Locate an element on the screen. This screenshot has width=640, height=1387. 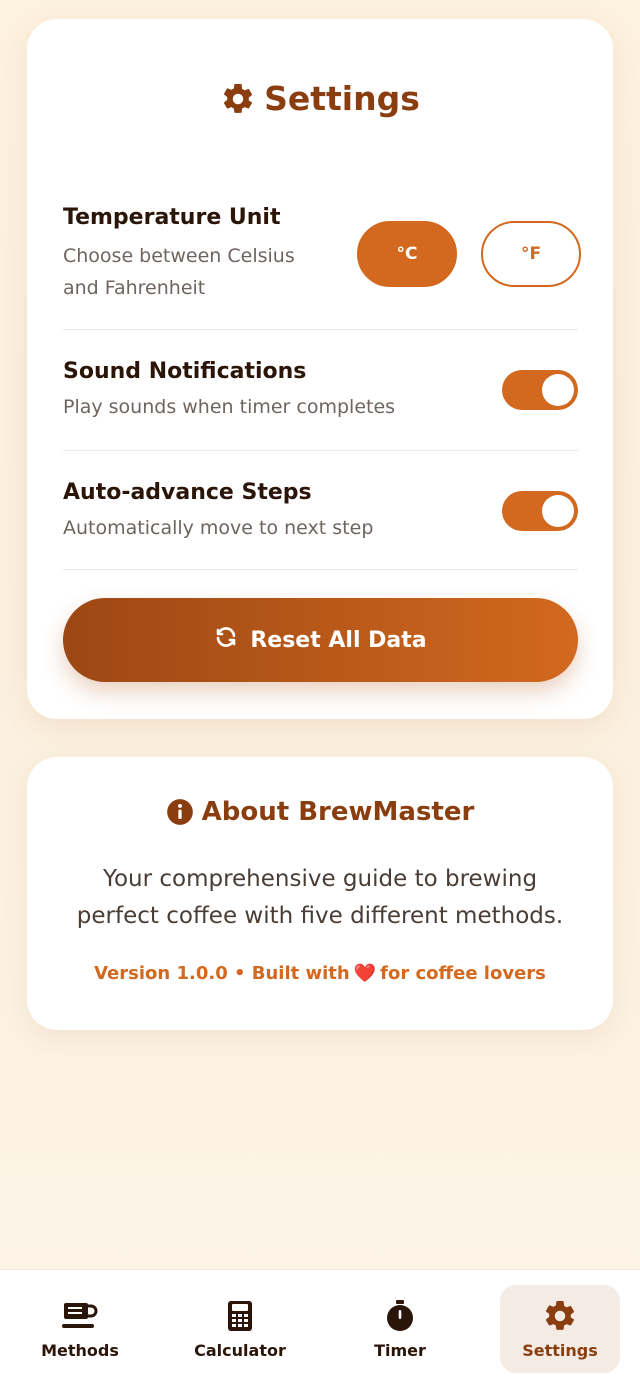
nav-item-calculator: Calculator is located at coordinates (240, 1329).